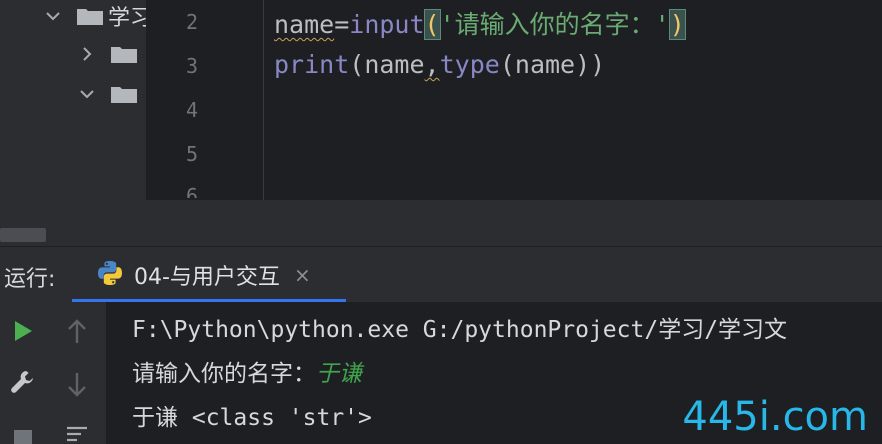 This screenshot has width=882, height=444. I want to click on run-panel-label: 运行:, so click(30, 279).